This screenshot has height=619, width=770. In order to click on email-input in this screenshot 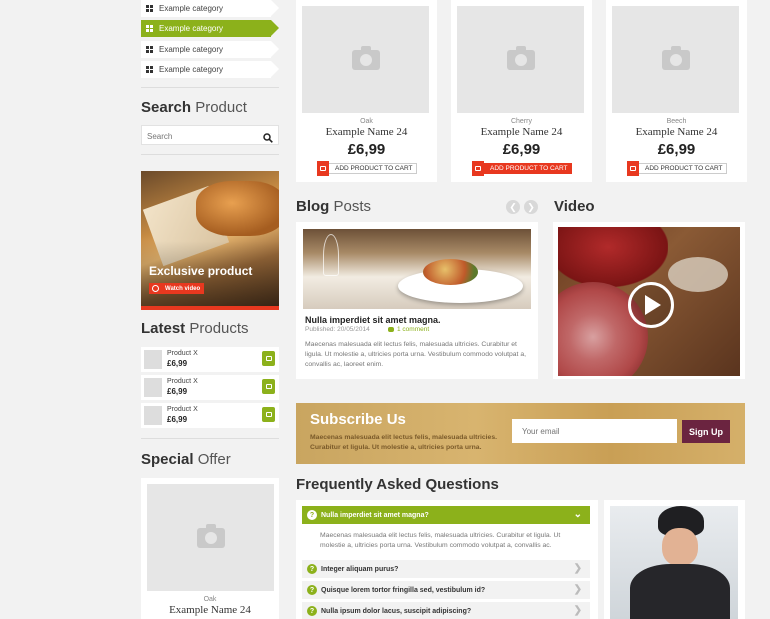, I will do `click(594, 431)`.